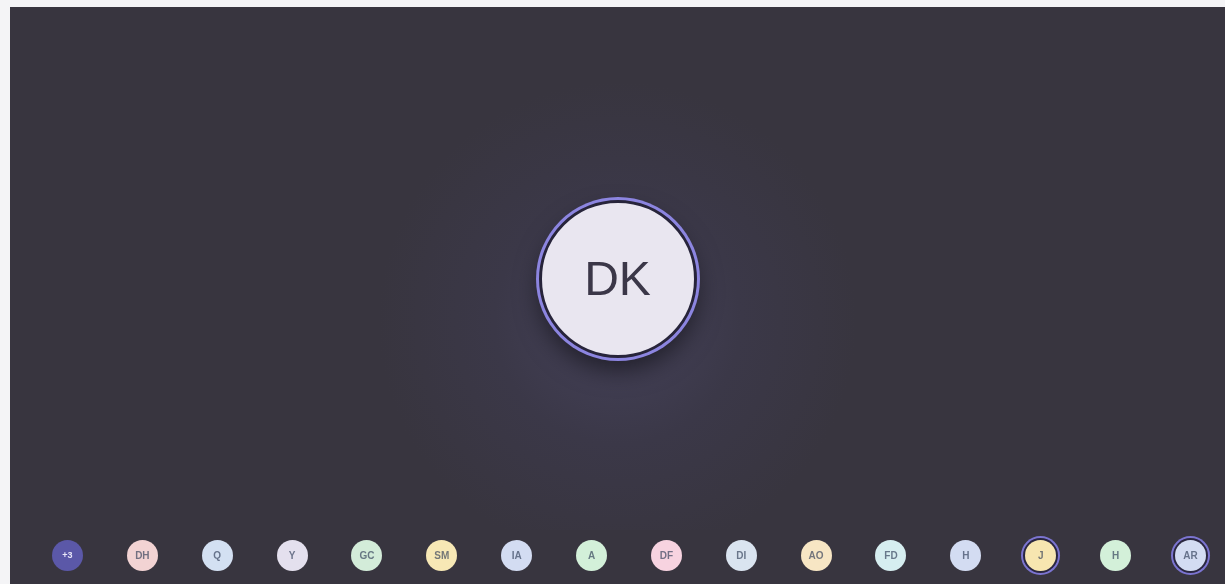  I want to click on avatar: Q, so click(217, 555).